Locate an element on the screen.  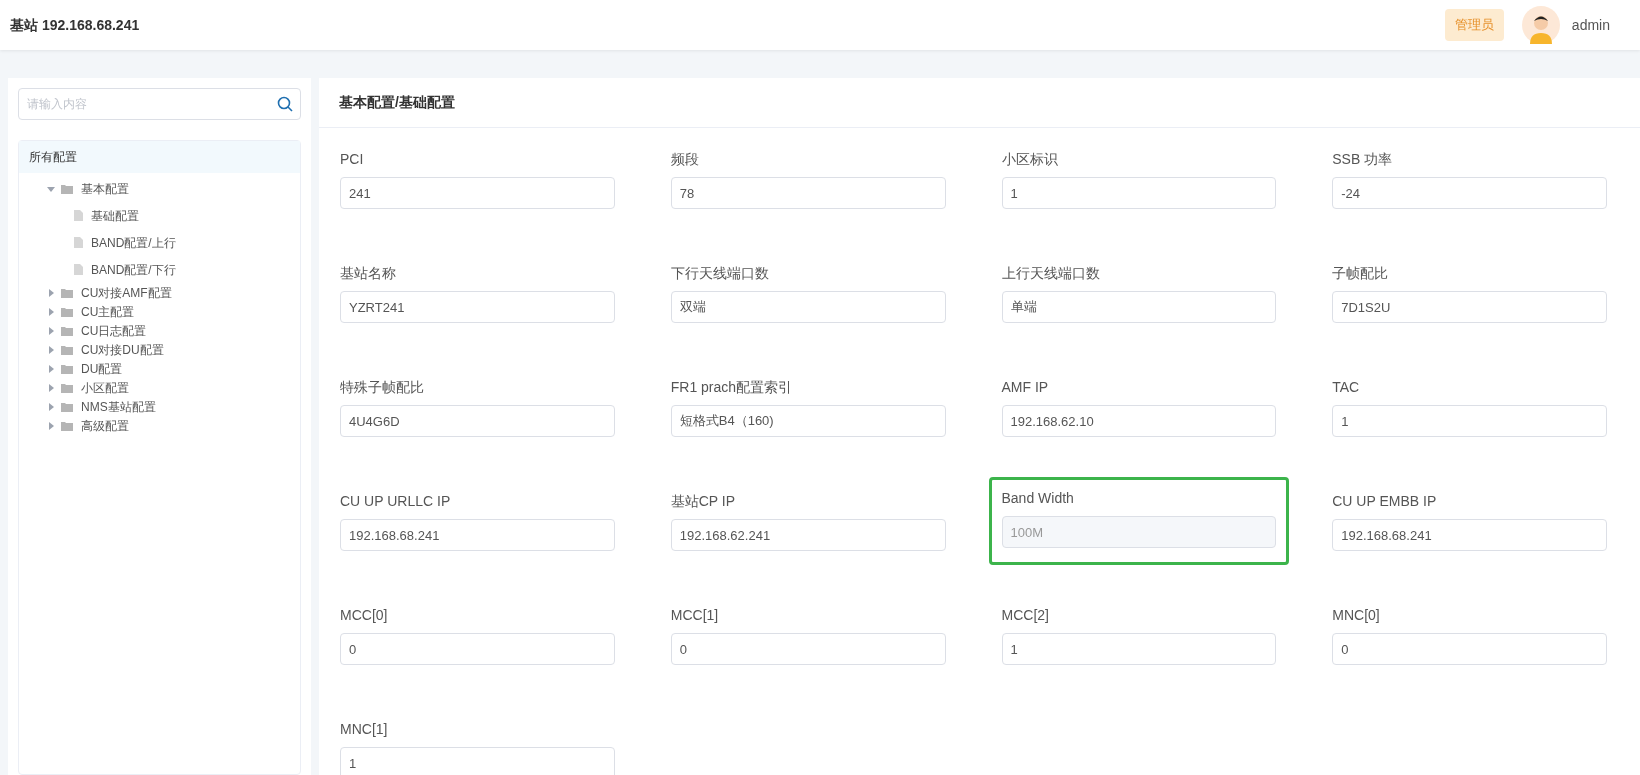
field-label: MCC[1] is located at coordinates (695, 615).